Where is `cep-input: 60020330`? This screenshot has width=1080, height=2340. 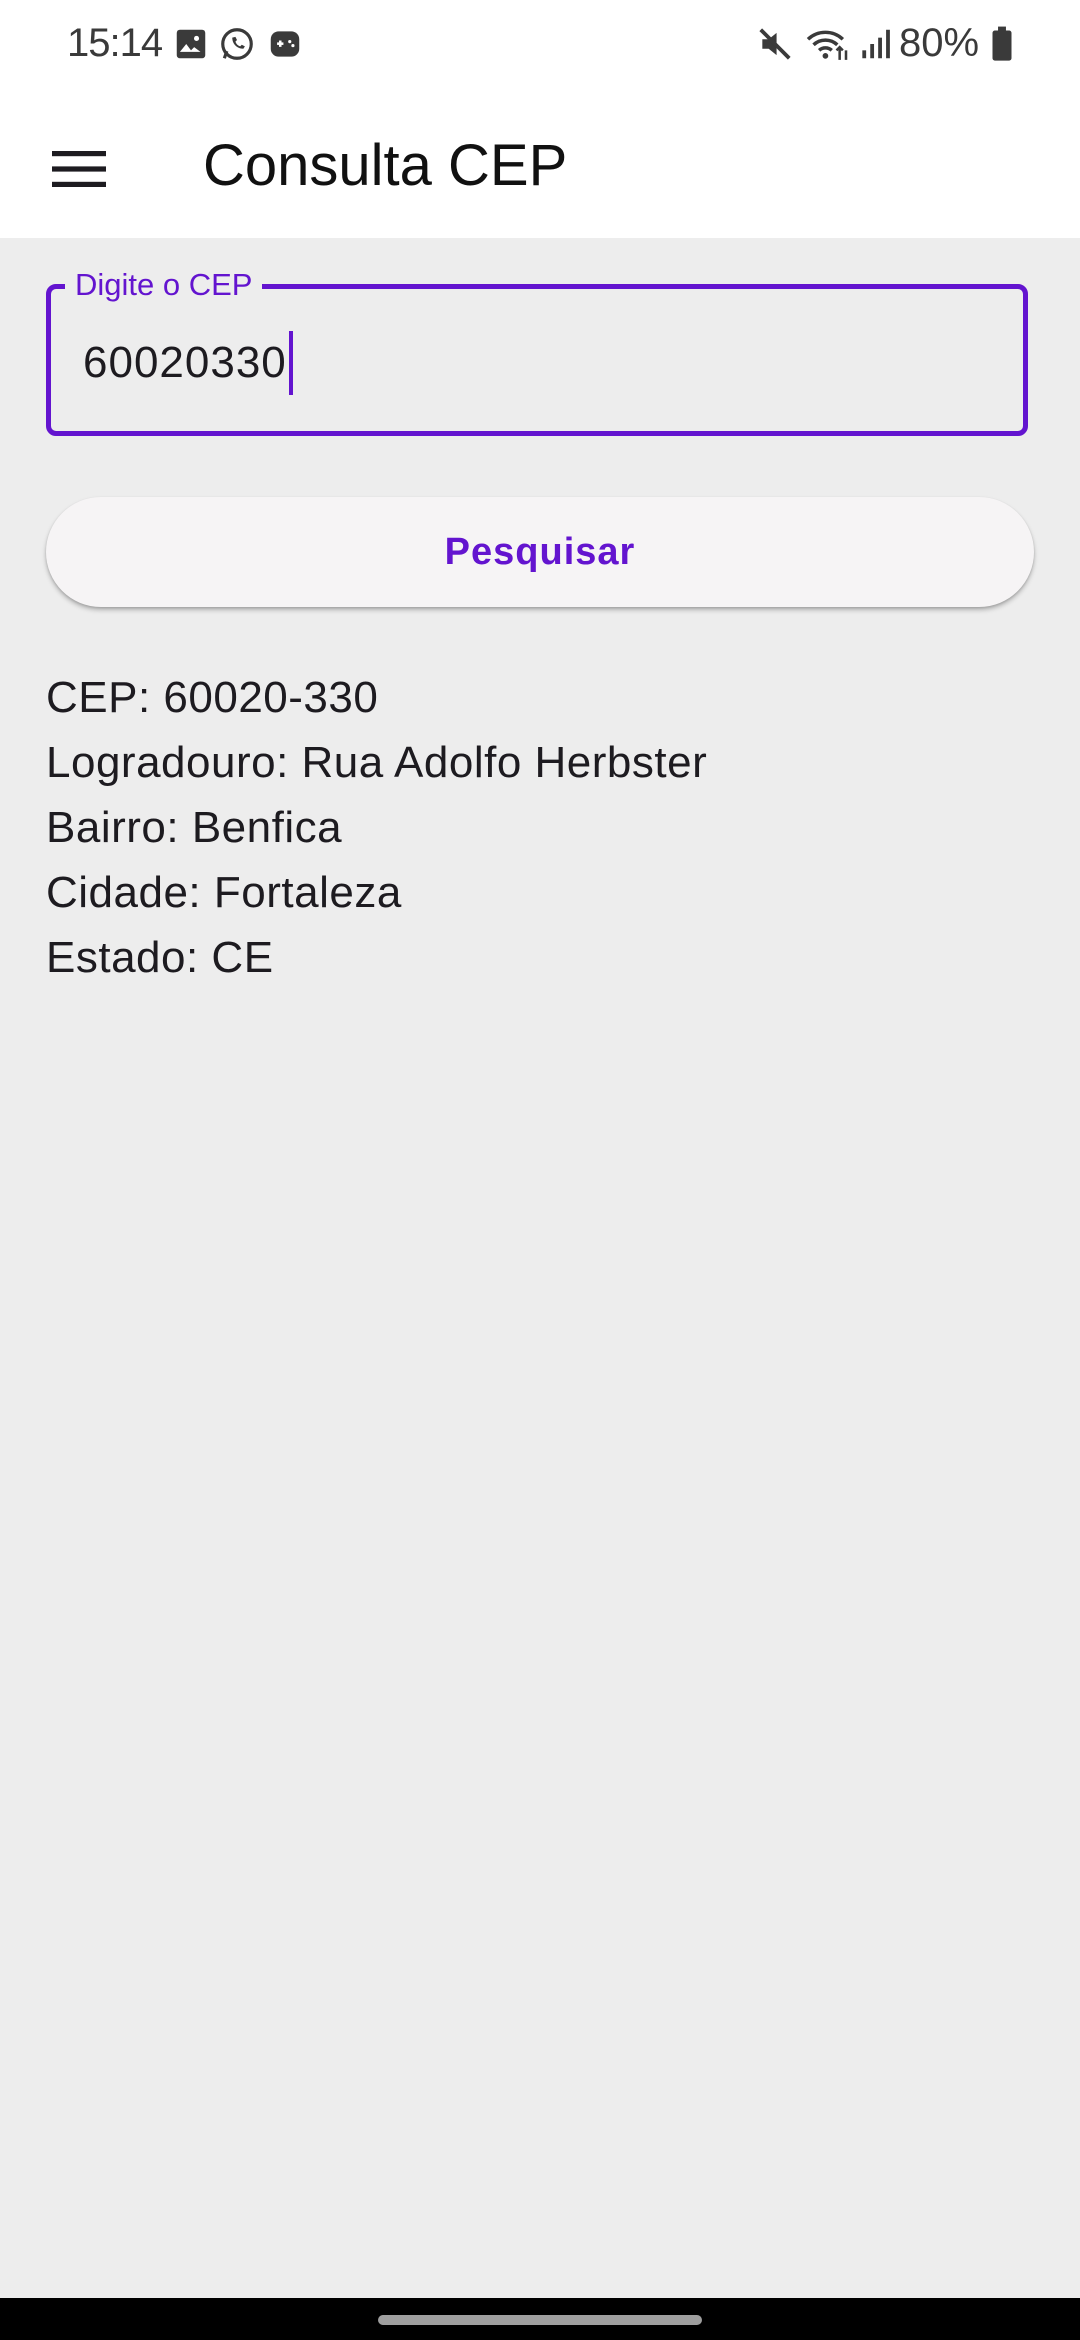
cep-input: 60020330 is located at coordinates (188, 363).